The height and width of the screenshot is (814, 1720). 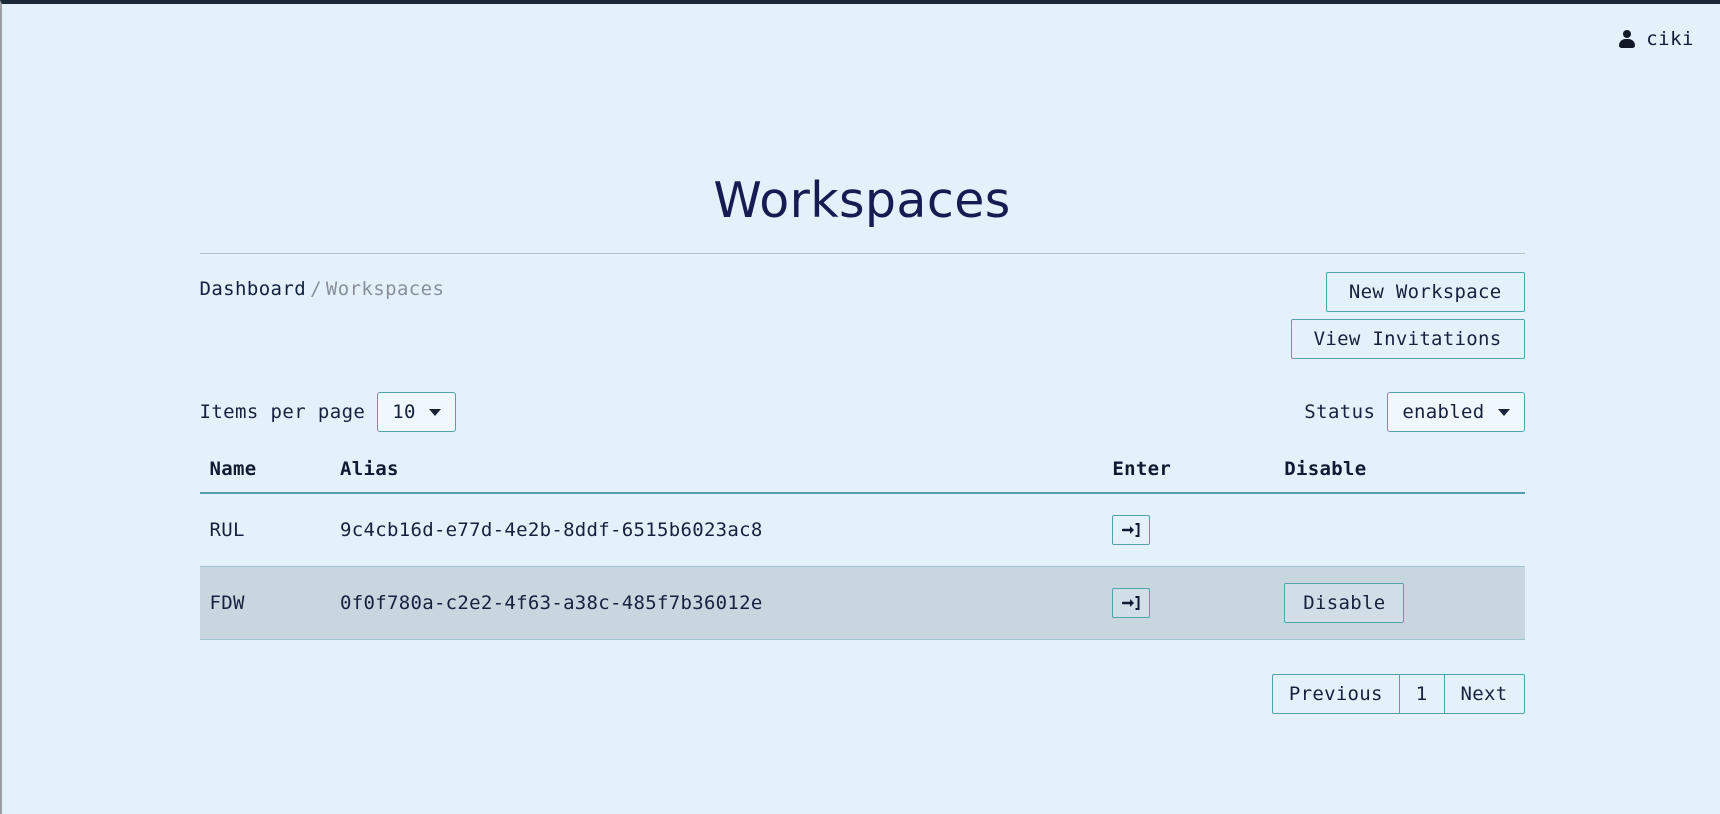 I want to click on cell-disable: Disable, so click(x=1399, y=603).